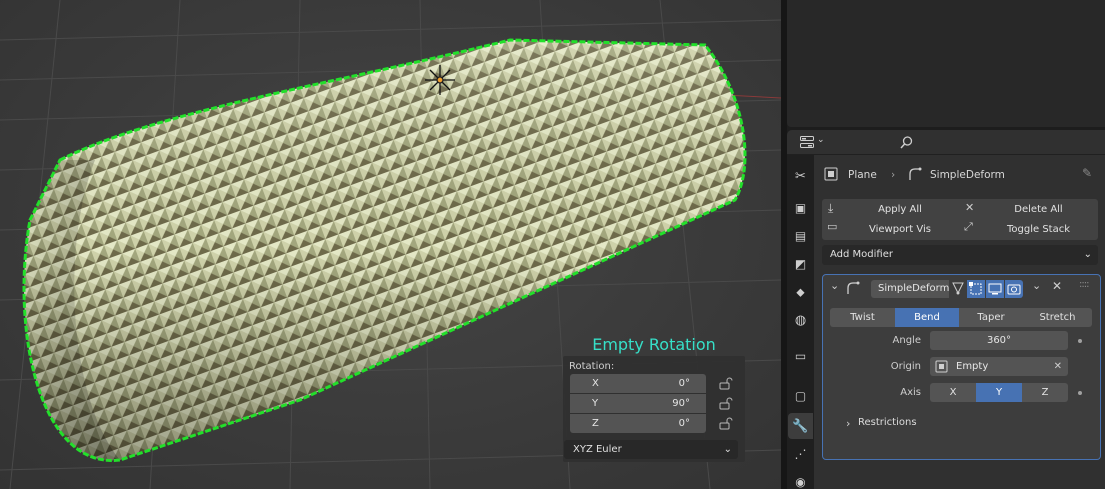  What do you see at coordinates (1087, 173) in the screenshot?
I see `pin-icon: ✎` at bounding box center [1087, 173].